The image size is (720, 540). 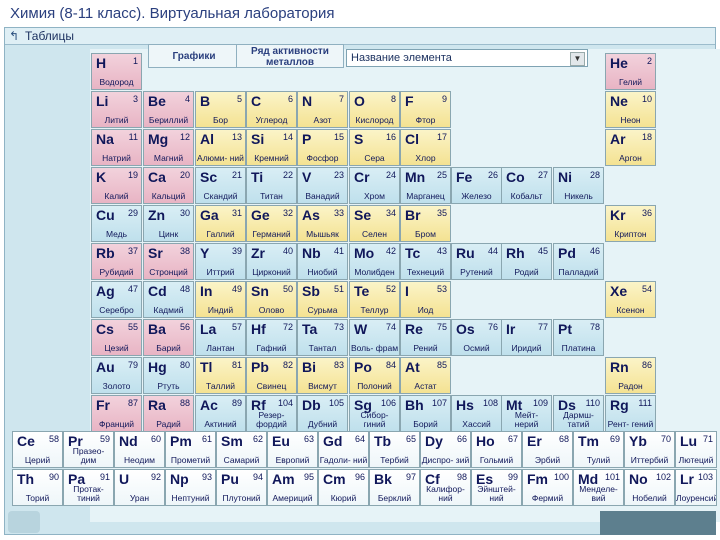 What do you see at coordinates (116, 413) in the screenshot?
I see `element-cell: Fr 87 Франций` at bounding box center [116, 413].